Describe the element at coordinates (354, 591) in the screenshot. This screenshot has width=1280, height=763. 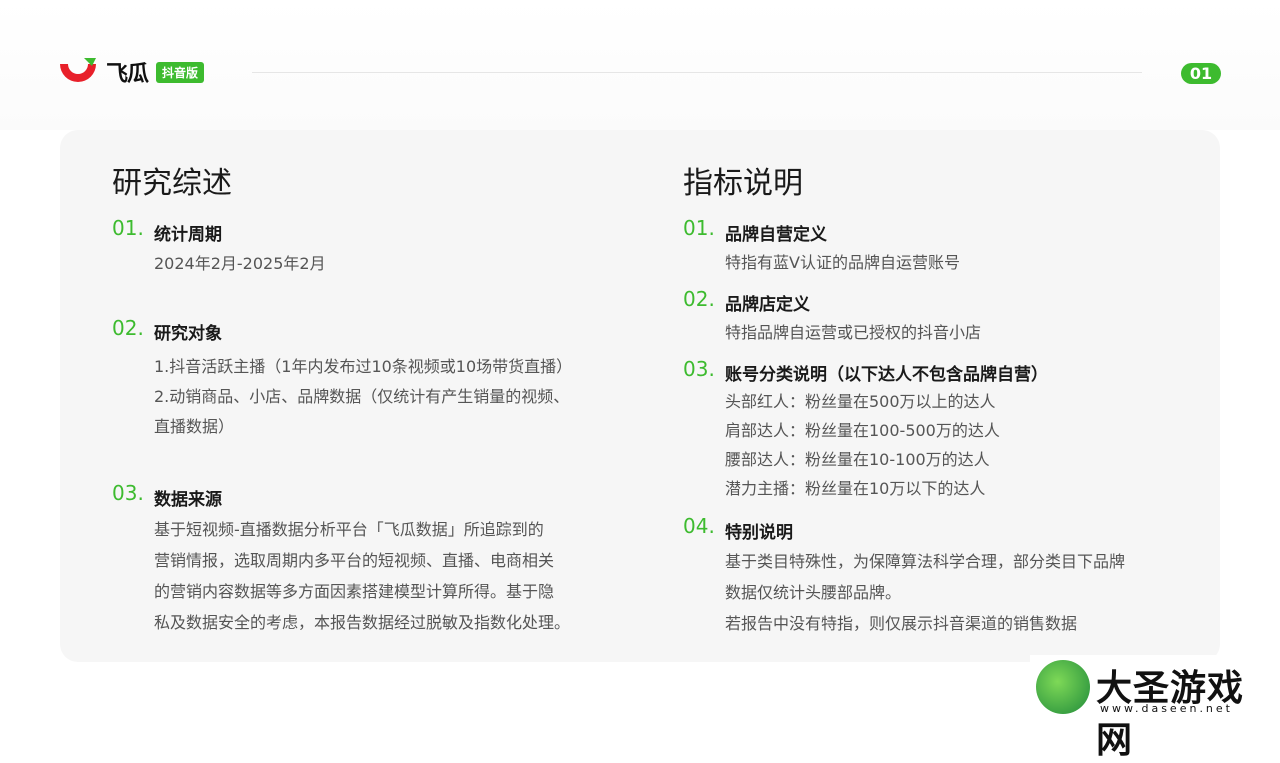
I see `left-section-3-line-3: 的营销内容数据等多方面因素搭建模型计算所得。基于隐` at that location.